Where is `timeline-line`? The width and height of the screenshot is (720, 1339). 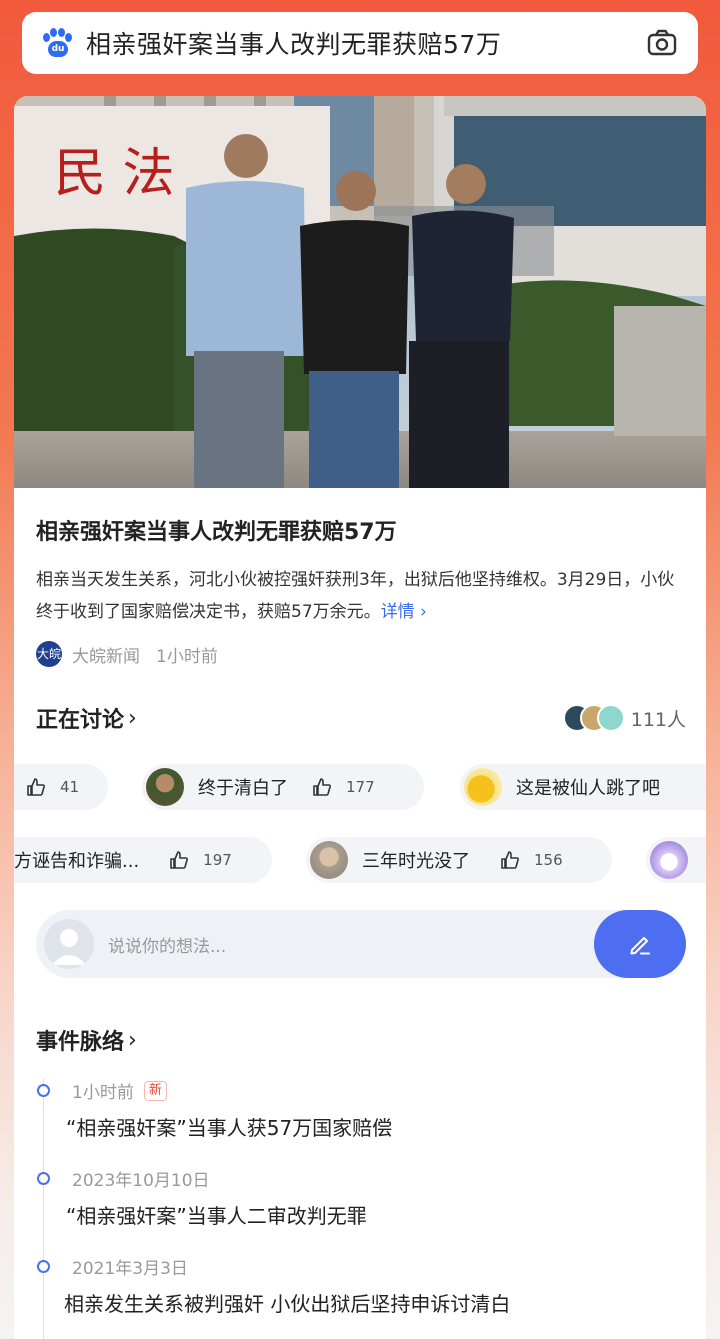
timeline-line is located at coordinates (43, 1208).